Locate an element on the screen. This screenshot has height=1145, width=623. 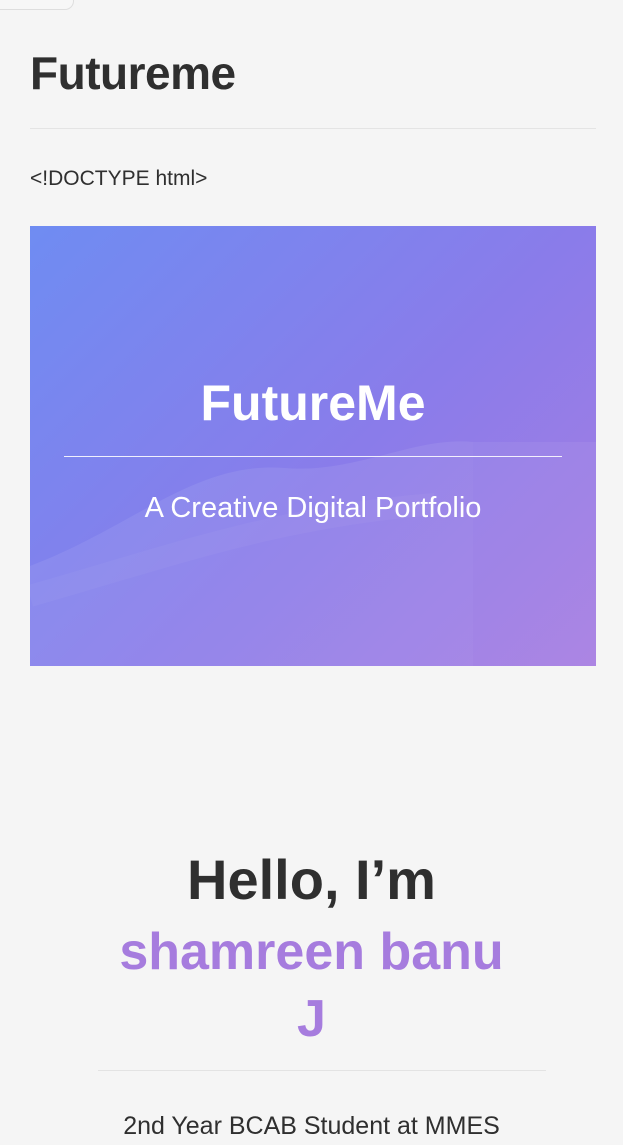
intro-divider is located at coordinates (322, 1070).